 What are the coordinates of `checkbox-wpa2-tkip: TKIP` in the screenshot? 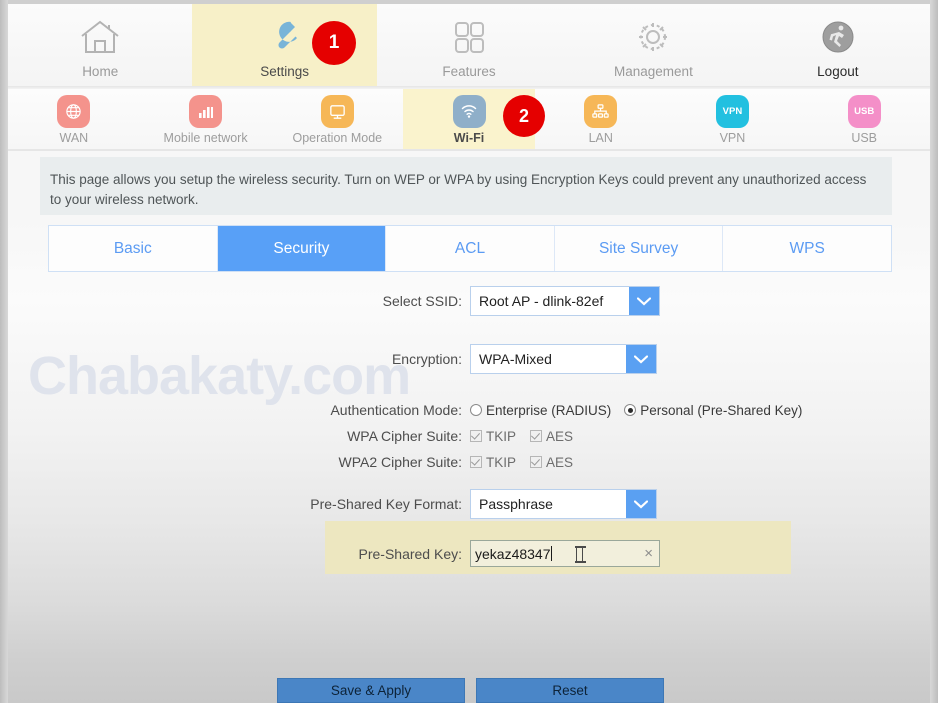 It's located at (493, 462).